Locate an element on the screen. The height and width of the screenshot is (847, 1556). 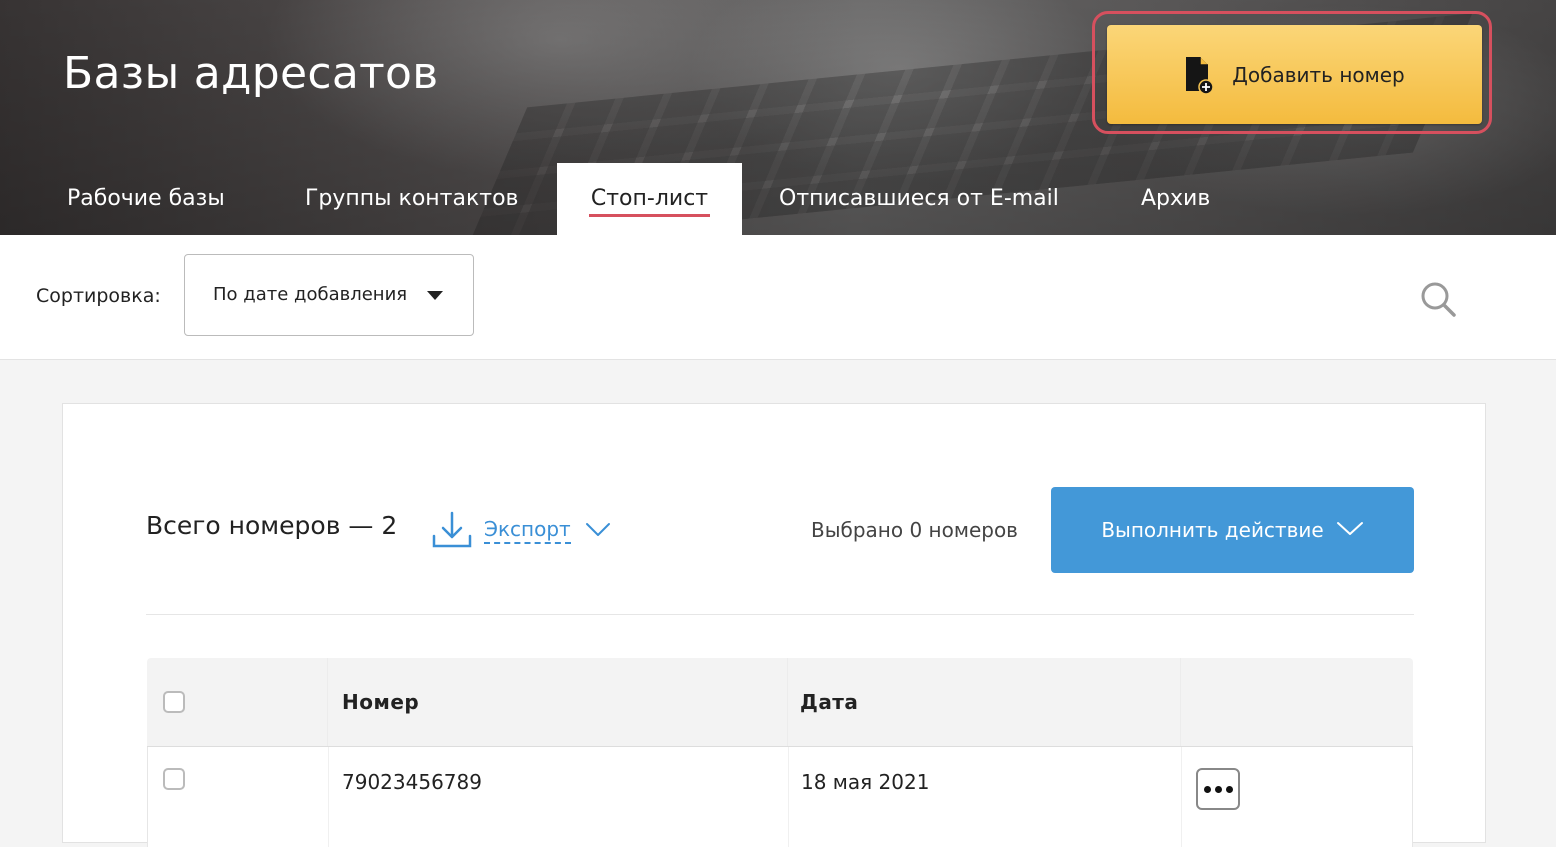
sort-selected-value: По дате добавления is located at coordinates (310, 294).